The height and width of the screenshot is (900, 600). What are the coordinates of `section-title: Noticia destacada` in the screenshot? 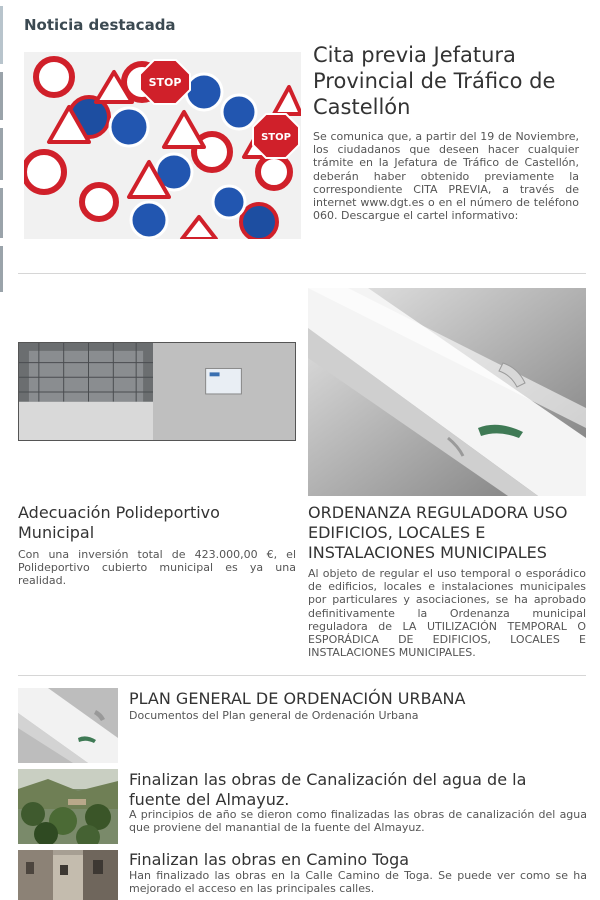 It's located at (100, 25).